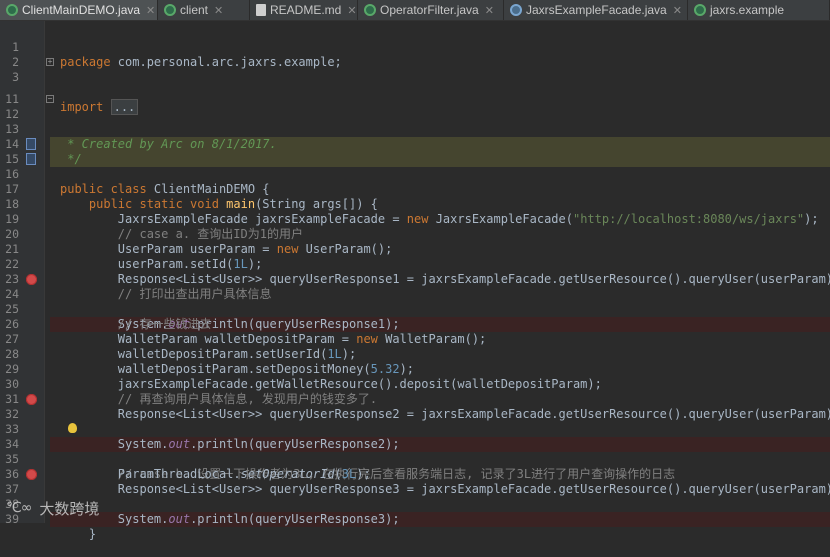  I want to click on interface-icon, so click(516, 10).